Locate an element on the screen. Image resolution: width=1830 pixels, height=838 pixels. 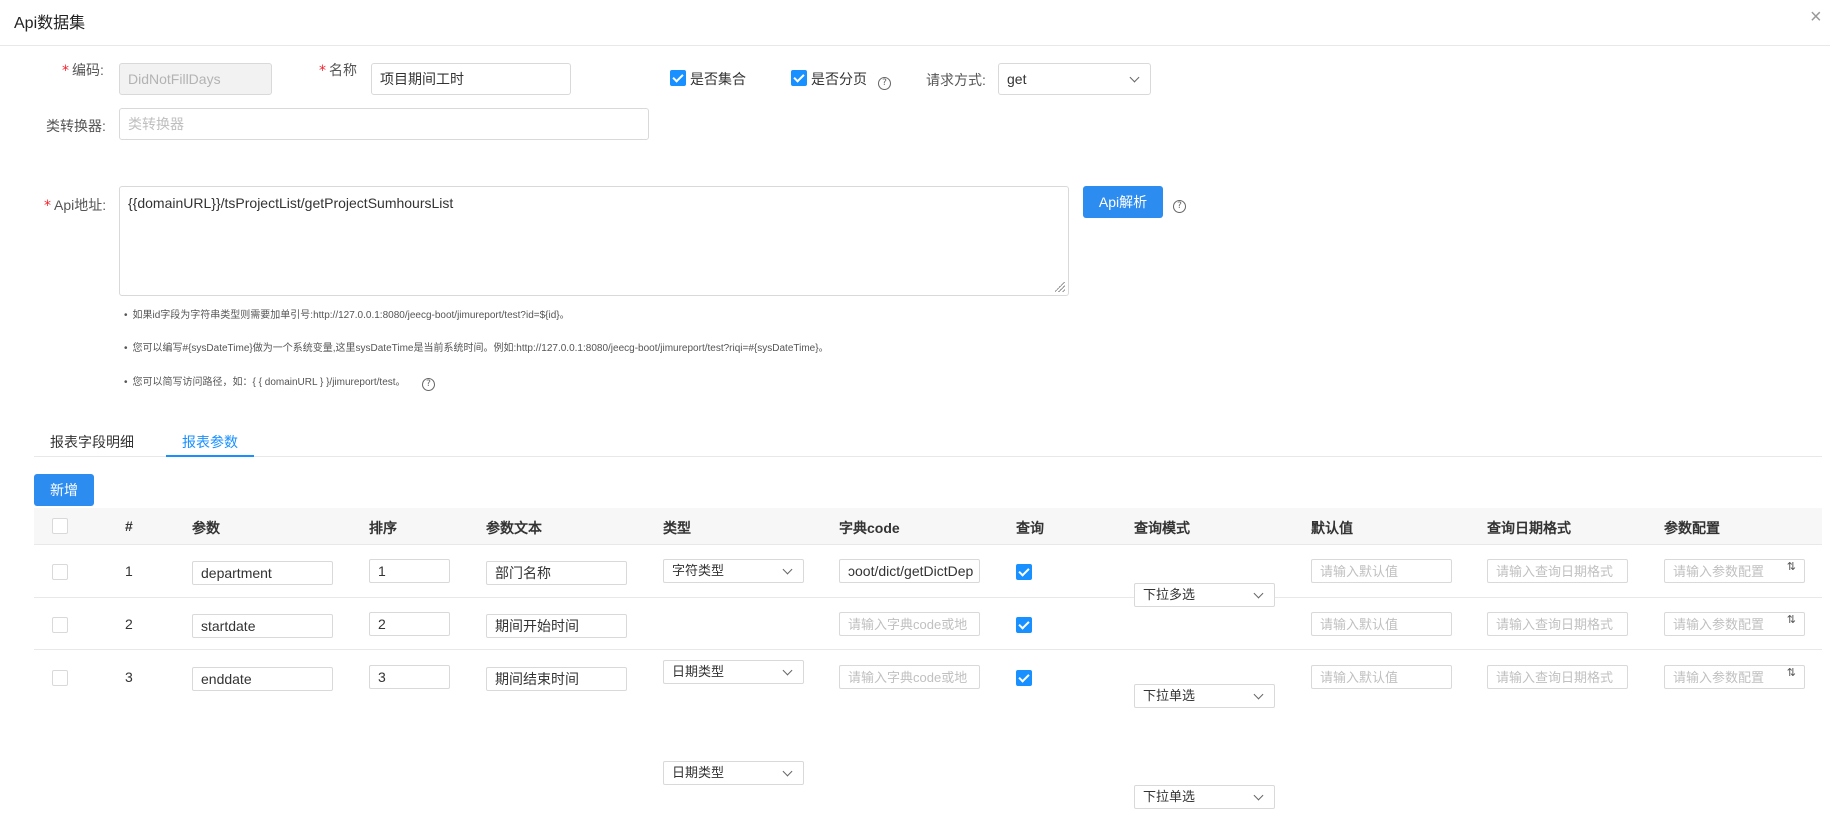
converter-input: 类转换器 is located at coordinates (384, 124).